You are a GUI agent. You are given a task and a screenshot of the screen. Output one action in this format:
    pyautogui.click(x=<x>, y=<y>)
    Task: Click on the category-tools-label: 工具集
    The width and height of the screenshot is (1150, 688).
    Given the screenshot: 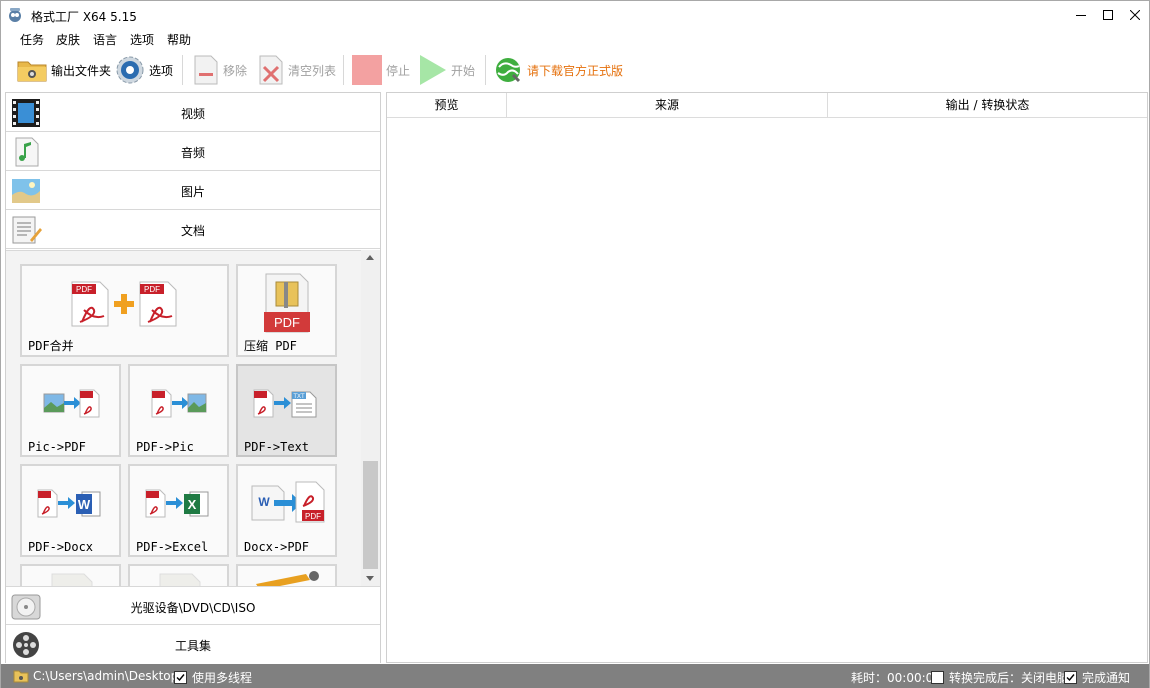 What is the action you would take?
    pyautogui.click(x=192, y=646)
    